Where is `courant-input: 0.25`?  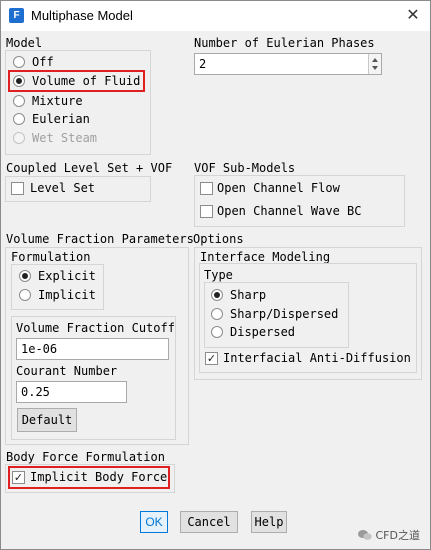
courant-input: 0.25 is located at coordinates (71, 392).